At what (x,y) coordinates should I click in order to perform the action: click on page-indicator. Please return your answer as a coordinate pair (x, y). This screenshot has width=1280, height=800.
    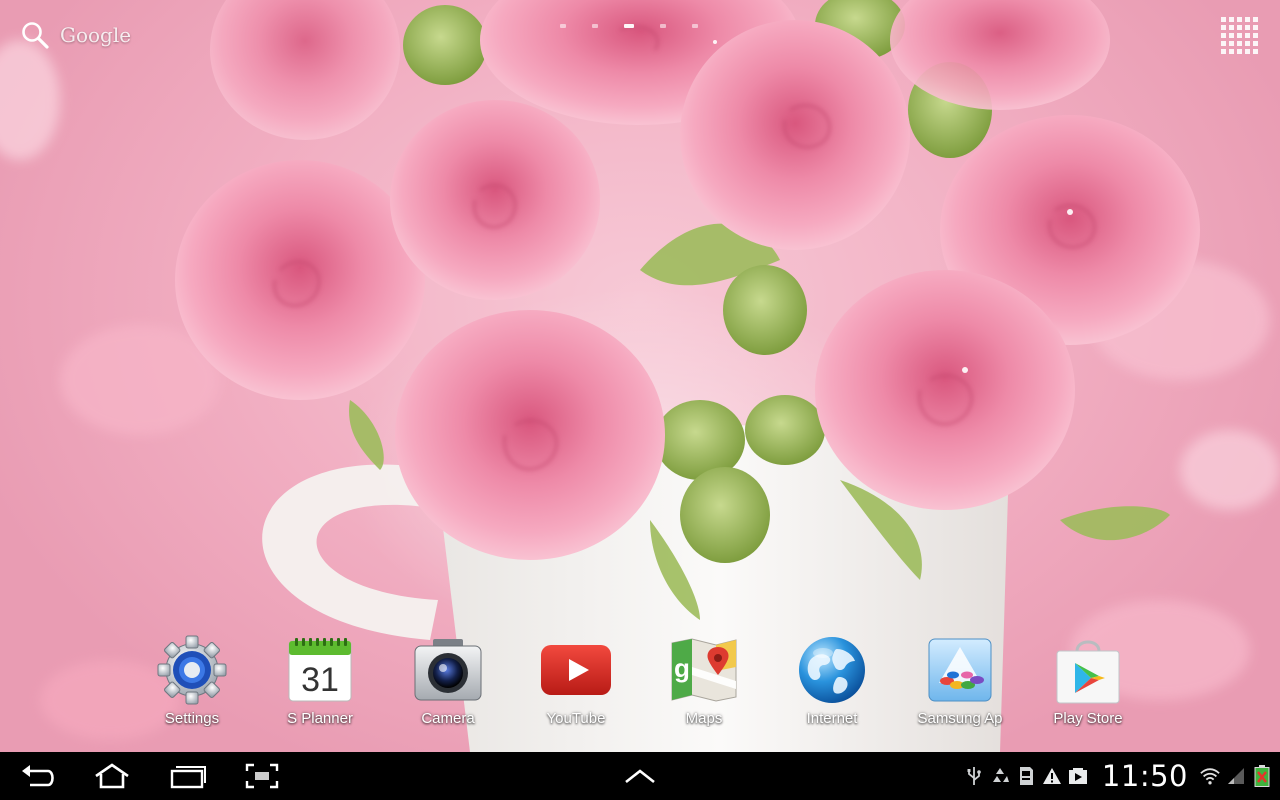
    Looking at the image, I should click on (629, 26).